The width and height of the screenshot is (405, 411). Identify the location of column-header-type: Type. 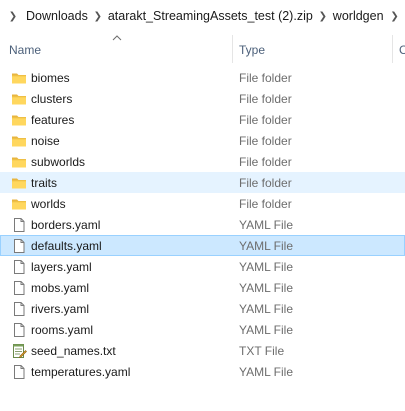
(252, 50).